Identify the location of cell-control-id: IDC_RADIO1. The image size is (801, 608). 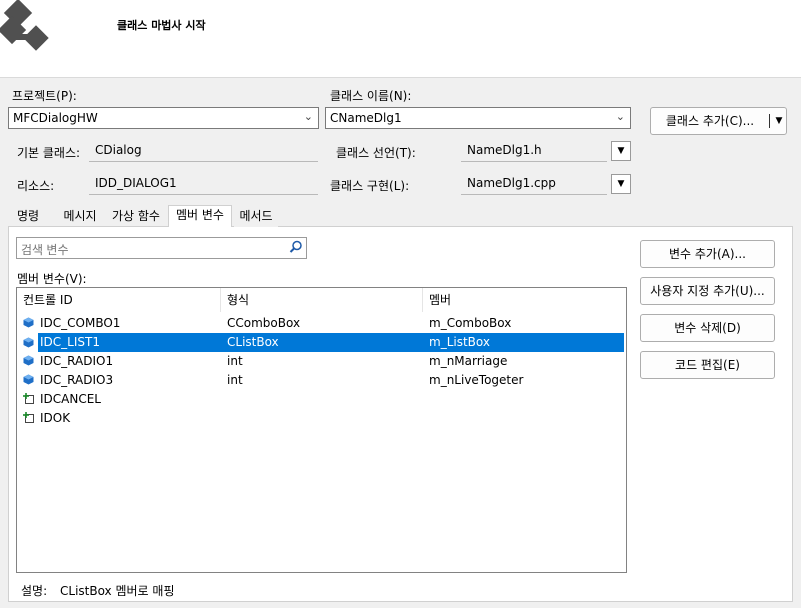
(77, 361).